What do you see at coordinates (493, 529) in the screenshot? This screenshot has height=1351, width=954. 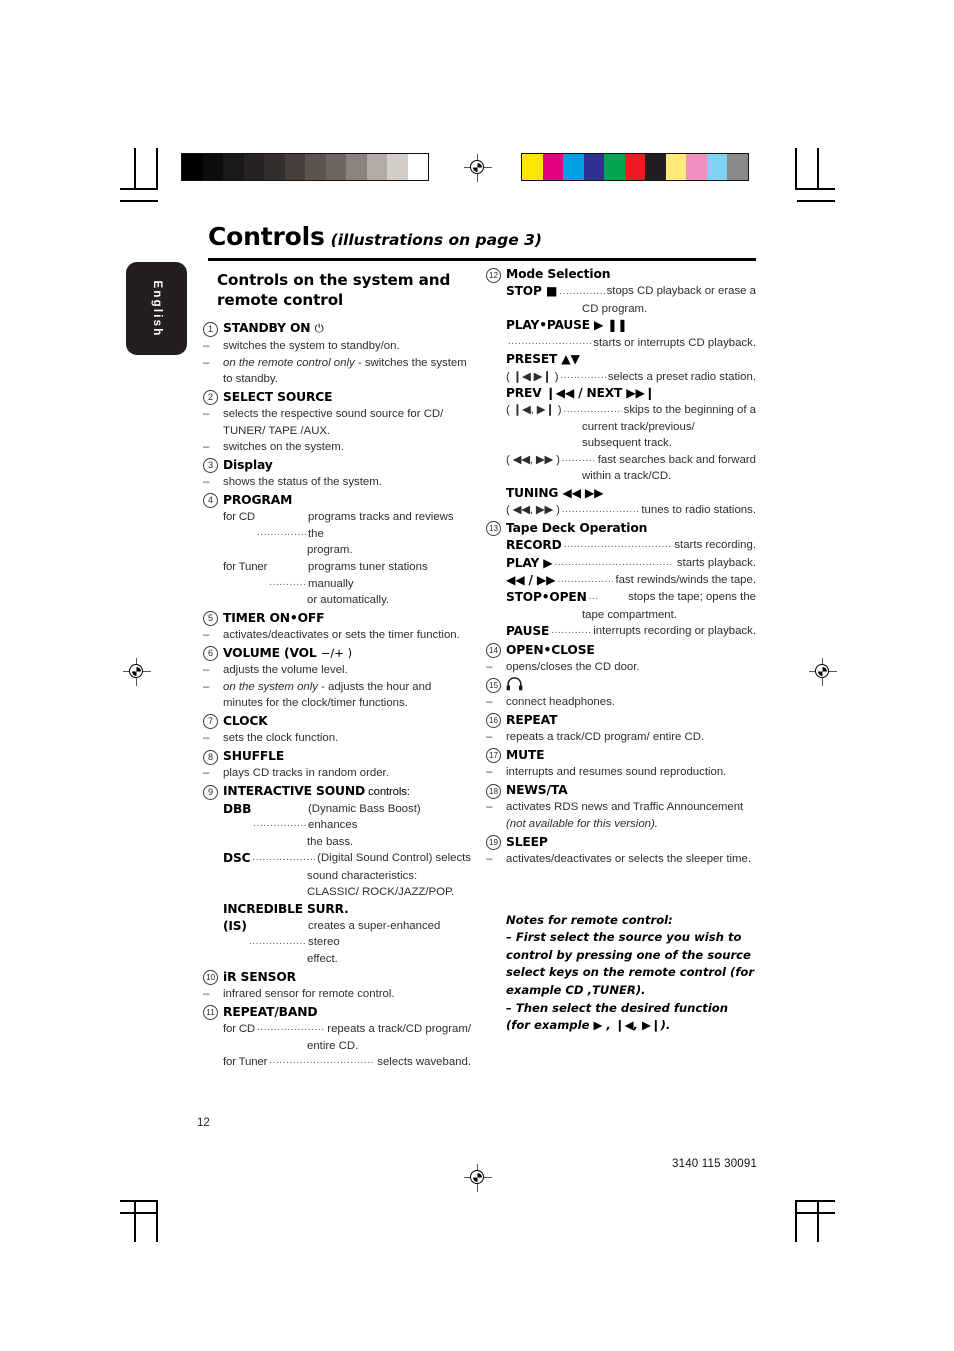 I see `item-number: 13` at bounding box center [493, 529].